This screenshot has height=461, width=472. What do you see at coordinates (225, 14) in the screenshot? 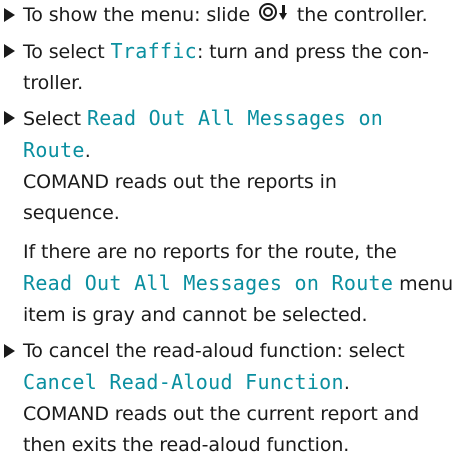
I see `step-text: To show the menu: slide the controller.` at bounding box center [225, 14].